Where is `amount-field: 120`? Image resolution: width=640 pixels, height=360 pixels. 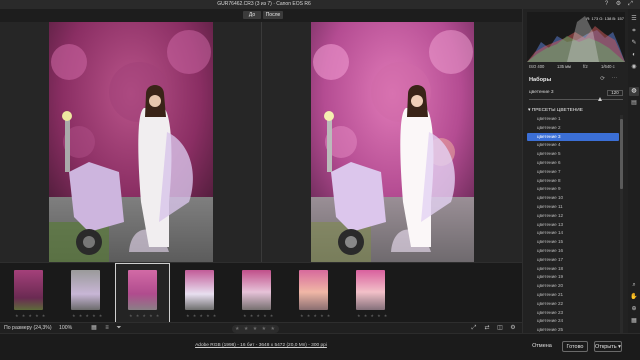
amount-field: 120 is located at coordinates (615, 93).